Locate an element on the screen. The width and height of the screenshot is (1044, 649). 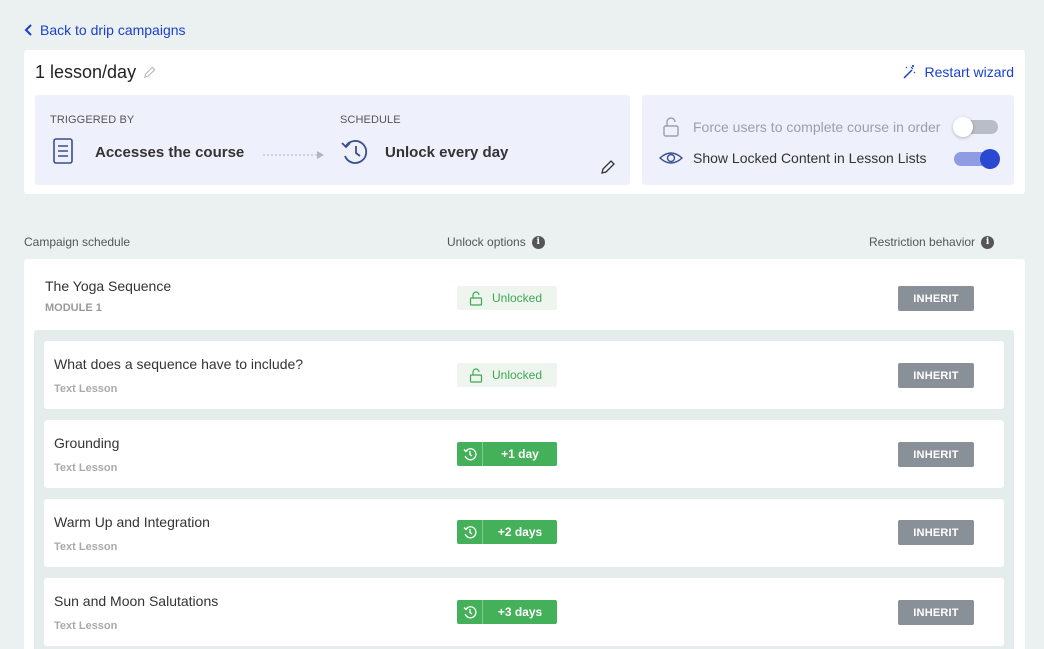
triggered-by-value: Accesses the course is located at coordinates (170, 152).